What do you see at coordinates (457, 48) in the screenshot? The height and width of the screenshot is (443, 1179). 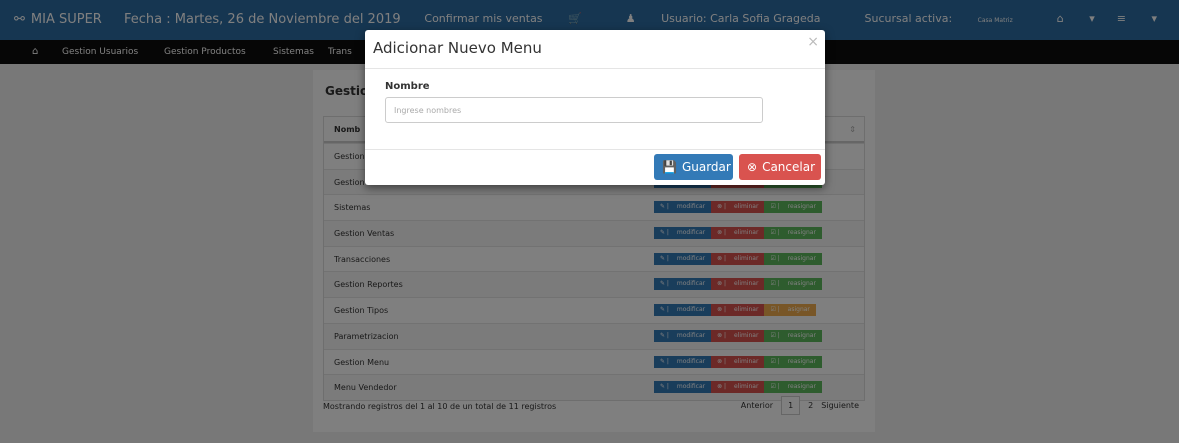 I see `modal-title: Adicionar Nuevo Menu` at bounding box center [457, 48].